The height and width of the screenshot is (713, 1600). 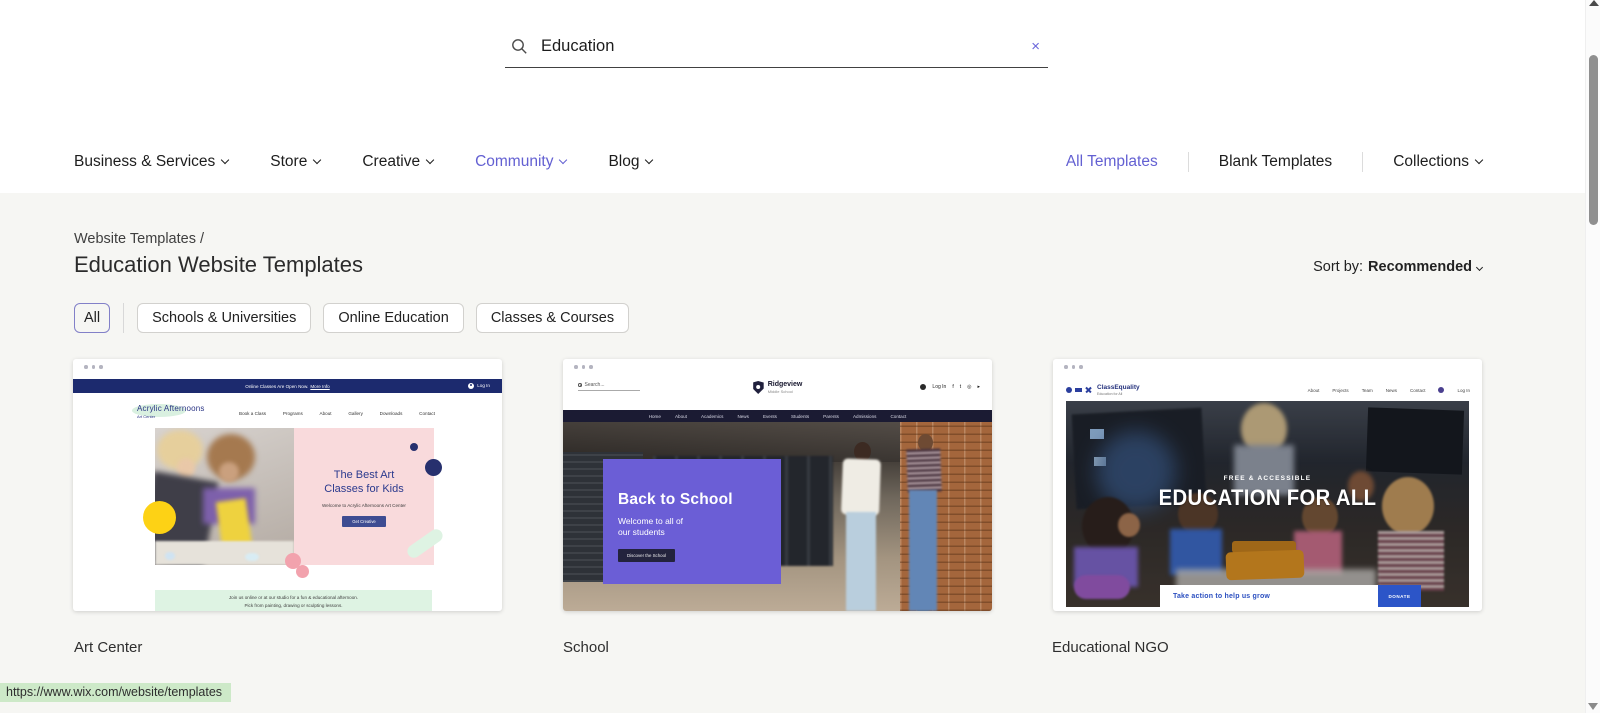 What do you see at coordinates (631, 162) in the screenshot?
I see `nav-blog: Blog` at bounding box center [631, 162].